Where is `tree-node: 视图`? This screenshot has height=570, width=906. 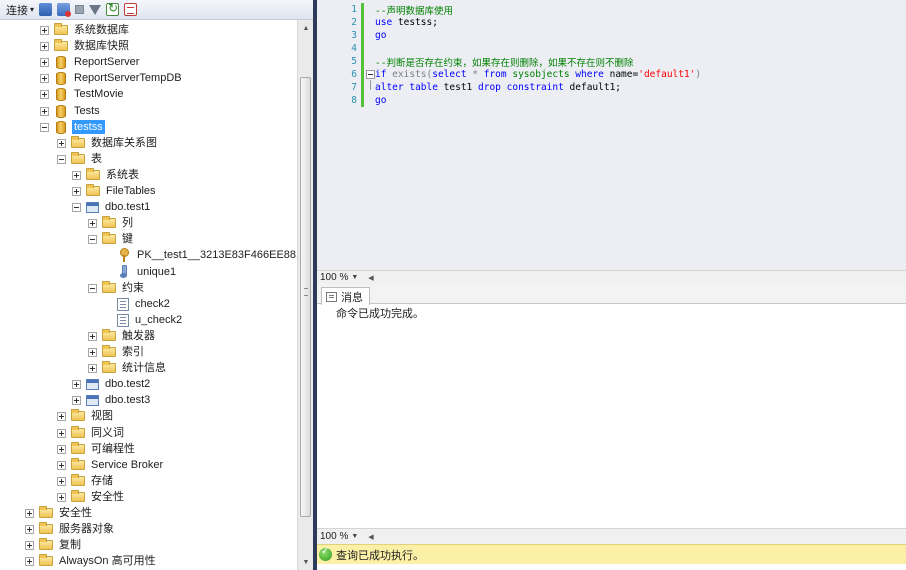
tree-node: 视图 is located at coordinates (86, 416).